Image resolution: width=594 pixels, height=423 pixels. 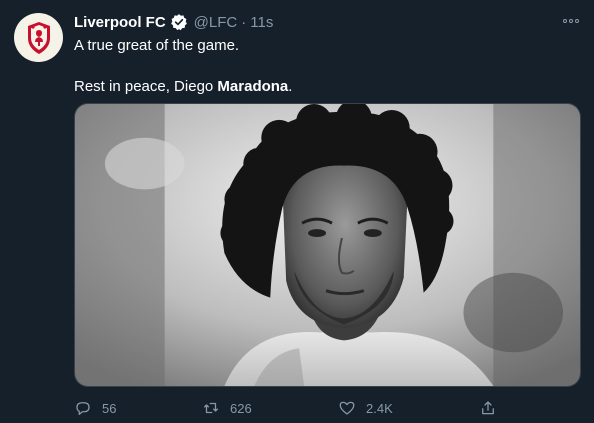 What do you see at coordinates (146, 86) in the screenshot?
I see `tweet-text-prefix: Rest in peace, Diego` at bounding box center [146, 86].